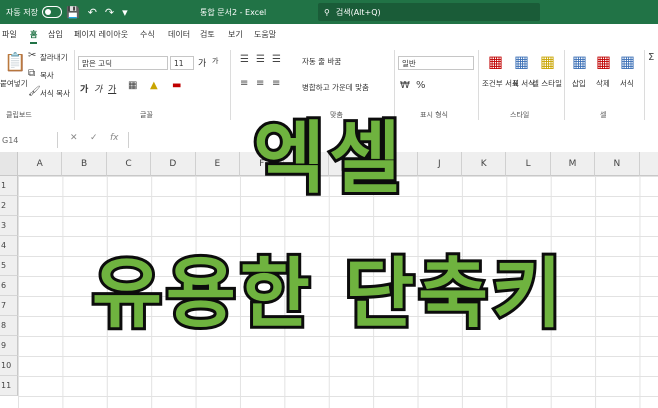  Describe the element at coordinates (627, 83) in the screenshot. I see `format-cells-button: 서식` at that location.